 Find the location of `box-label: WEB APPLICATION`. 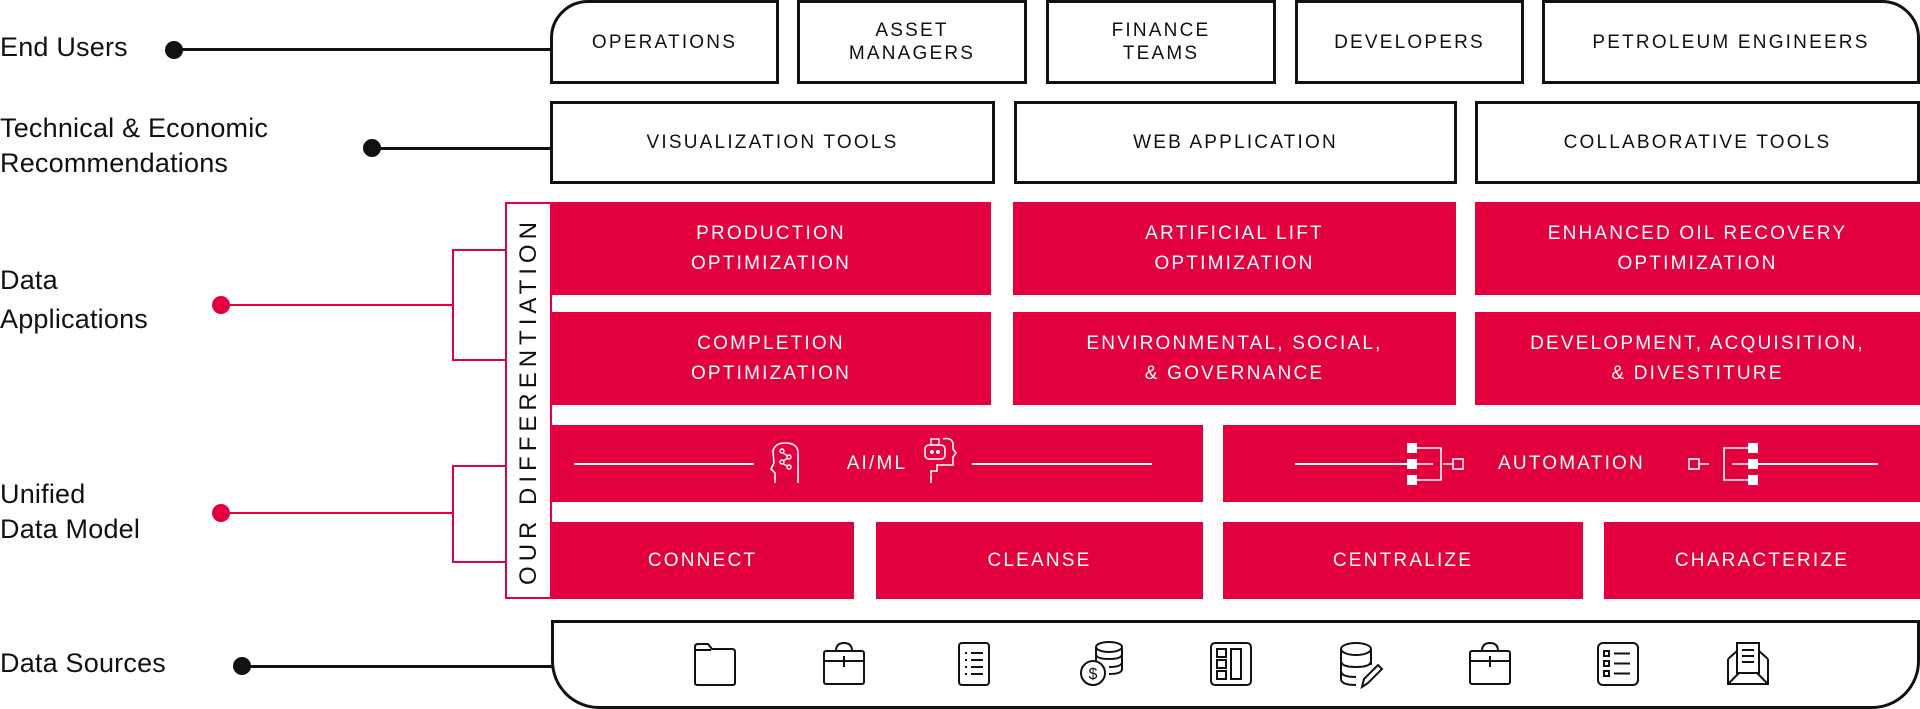

box-label: WEB APPLICATION is located at coordinates (1235, 142).